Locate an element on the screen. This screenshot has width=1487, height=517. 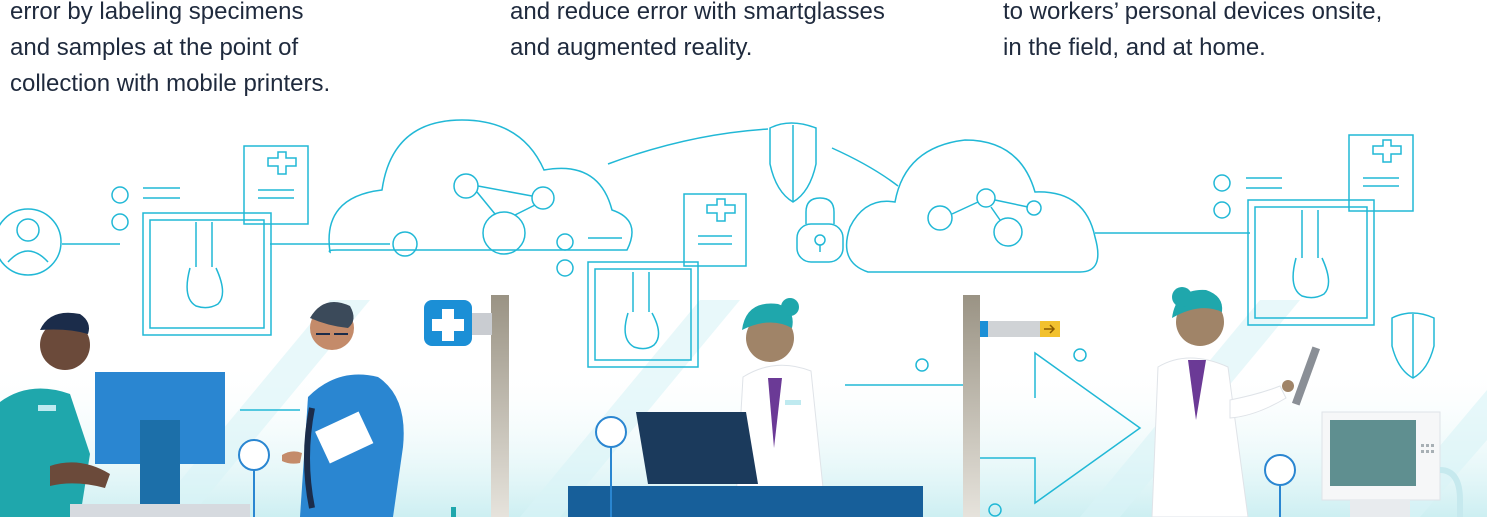
xray-icon-left is located at coordinates (207, 274).